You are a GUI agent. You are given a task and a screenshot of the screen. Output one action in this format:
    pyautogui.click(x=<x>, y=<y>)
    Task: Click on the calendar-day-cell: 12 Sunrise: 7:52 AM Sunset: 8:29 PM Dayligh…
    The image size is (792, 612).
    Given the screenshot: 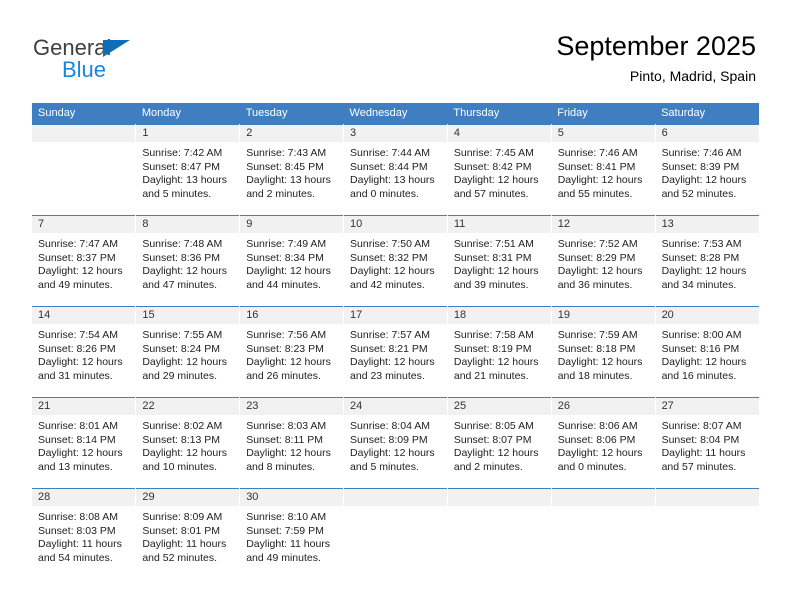 What is the action you would take?
    pyautogui.click(x=603, y=261)
    